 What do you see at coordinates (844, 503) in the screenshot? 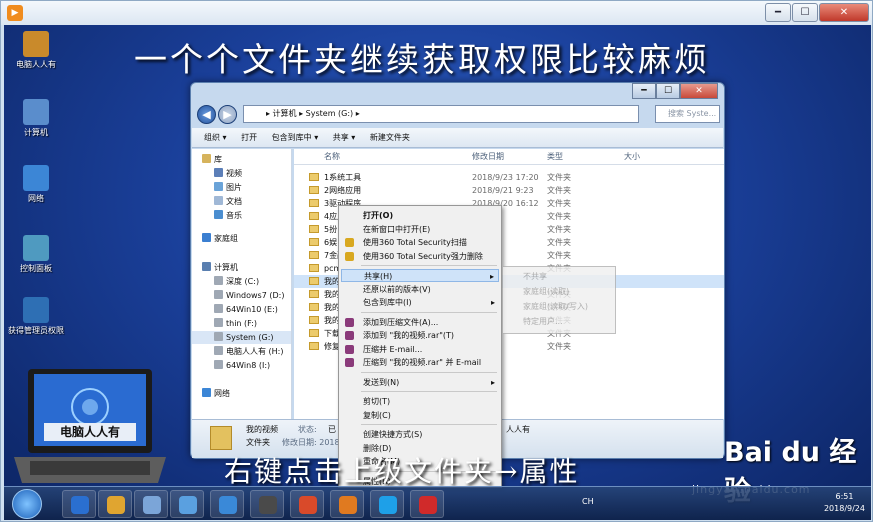
I see `system-clock: 6:51 2018/9/24` at bounding box center [844, 503].